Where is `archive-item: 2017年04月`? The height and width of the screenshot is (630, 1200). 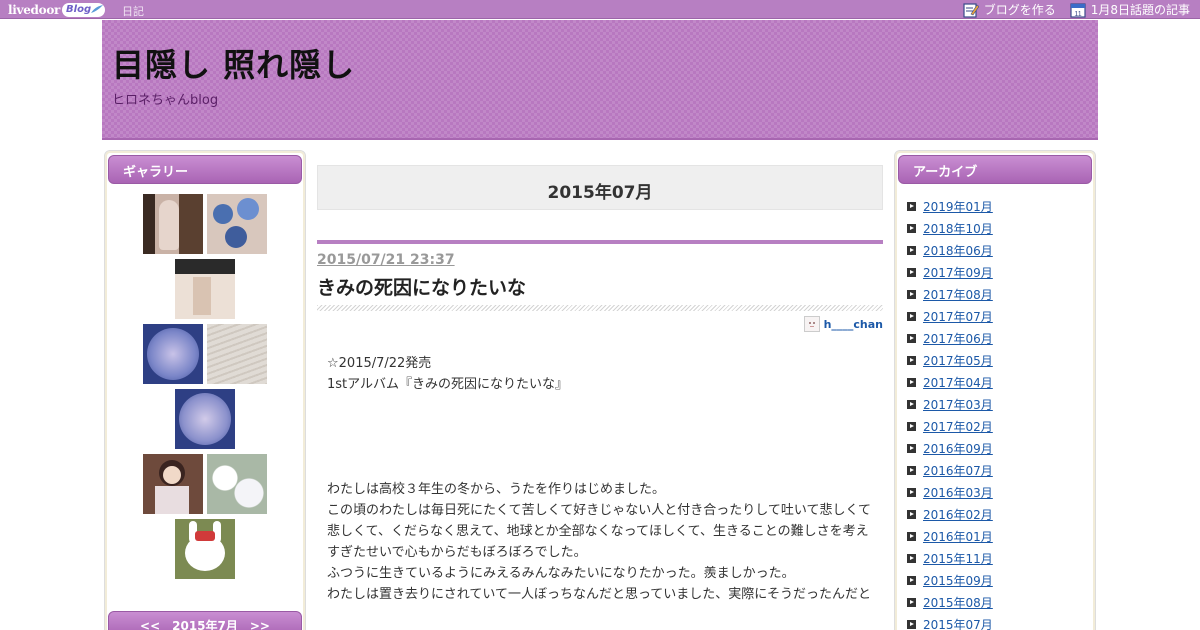
archive-item: 2017年04月 is located at coordinates (950, 382).